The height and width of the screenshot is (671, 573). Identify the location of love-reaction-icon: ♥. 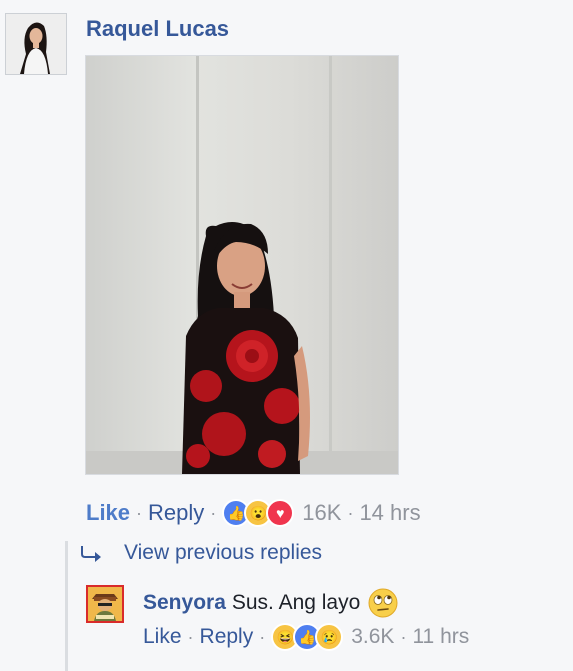
(280, 513).